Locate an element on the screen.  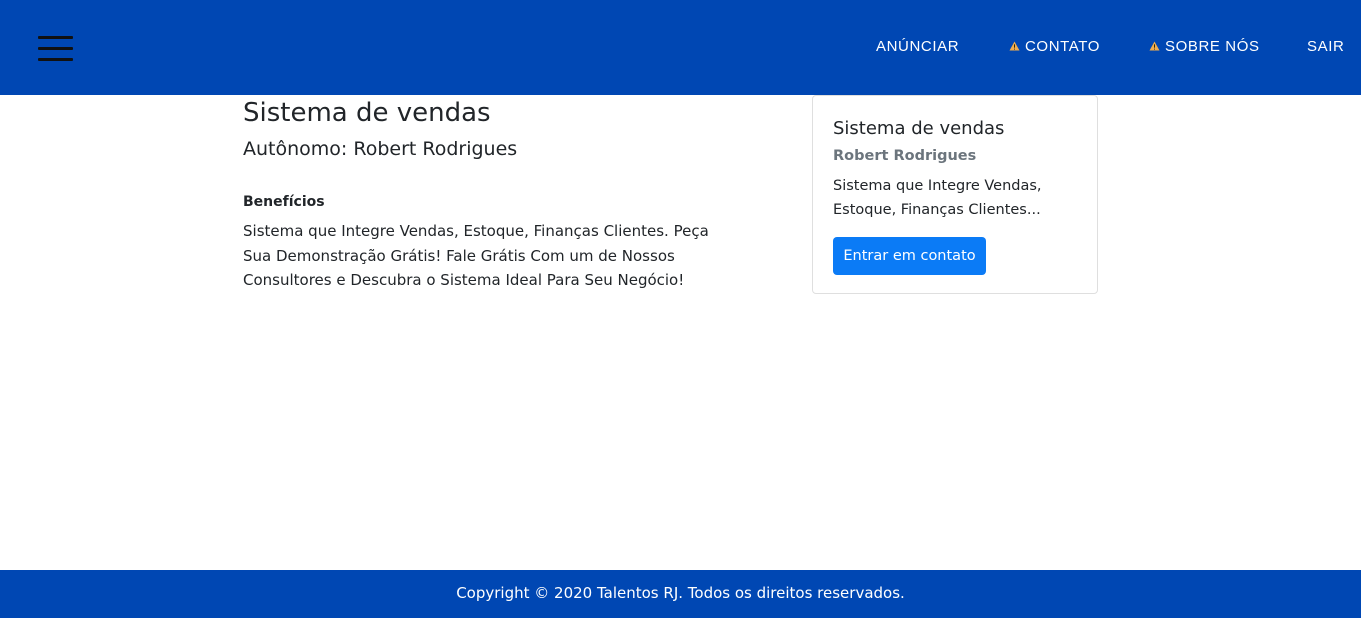
nav-link-label: SAIR is located at coordinates (1326, 46).